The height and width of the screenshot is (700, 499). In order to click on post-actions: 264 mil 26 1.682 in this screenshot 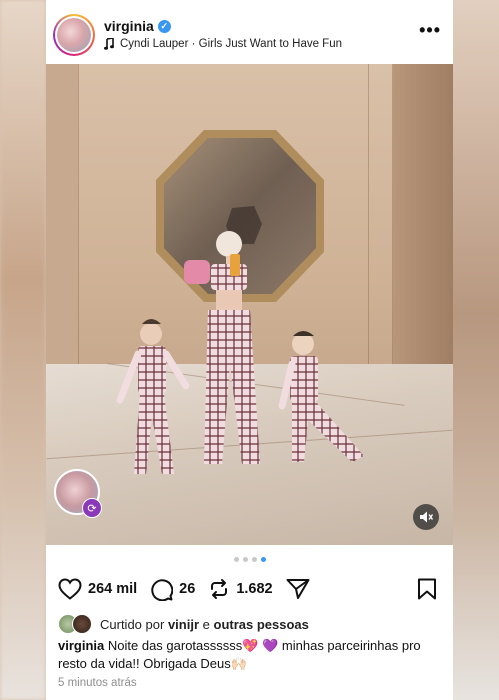, I will do `click(190, 589)`.